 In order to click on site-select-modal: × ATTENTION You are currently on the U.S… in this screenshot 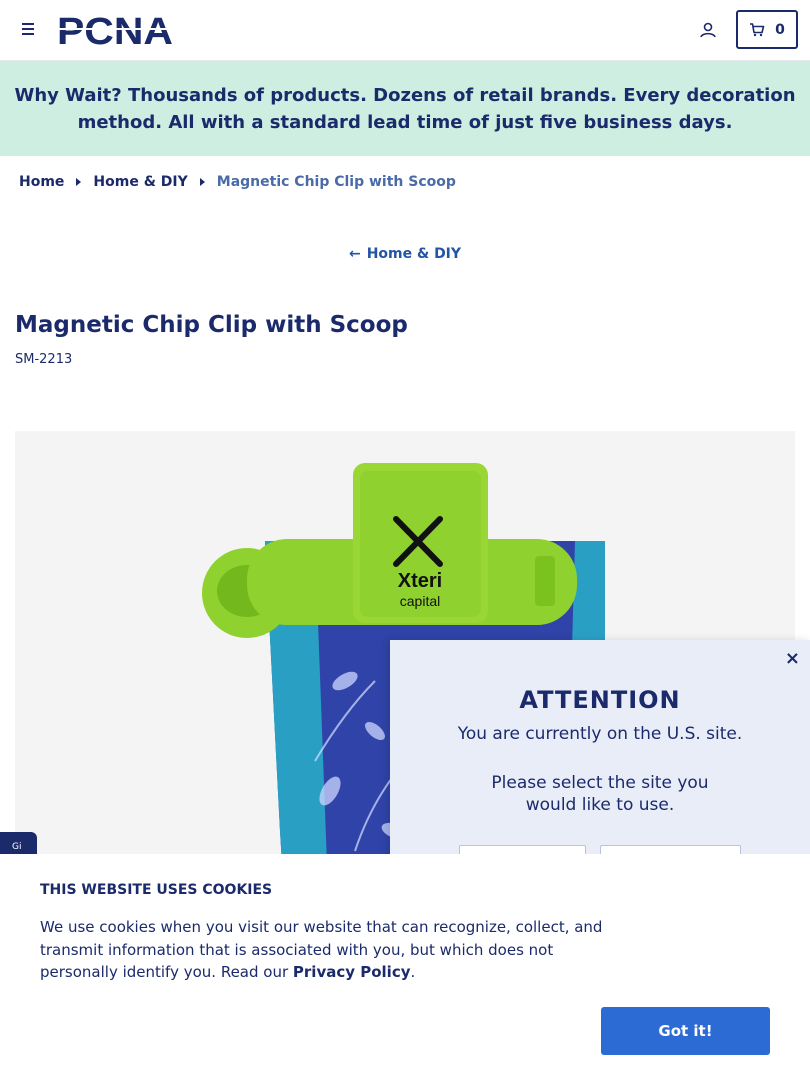, I will do `click(600, 760)`.